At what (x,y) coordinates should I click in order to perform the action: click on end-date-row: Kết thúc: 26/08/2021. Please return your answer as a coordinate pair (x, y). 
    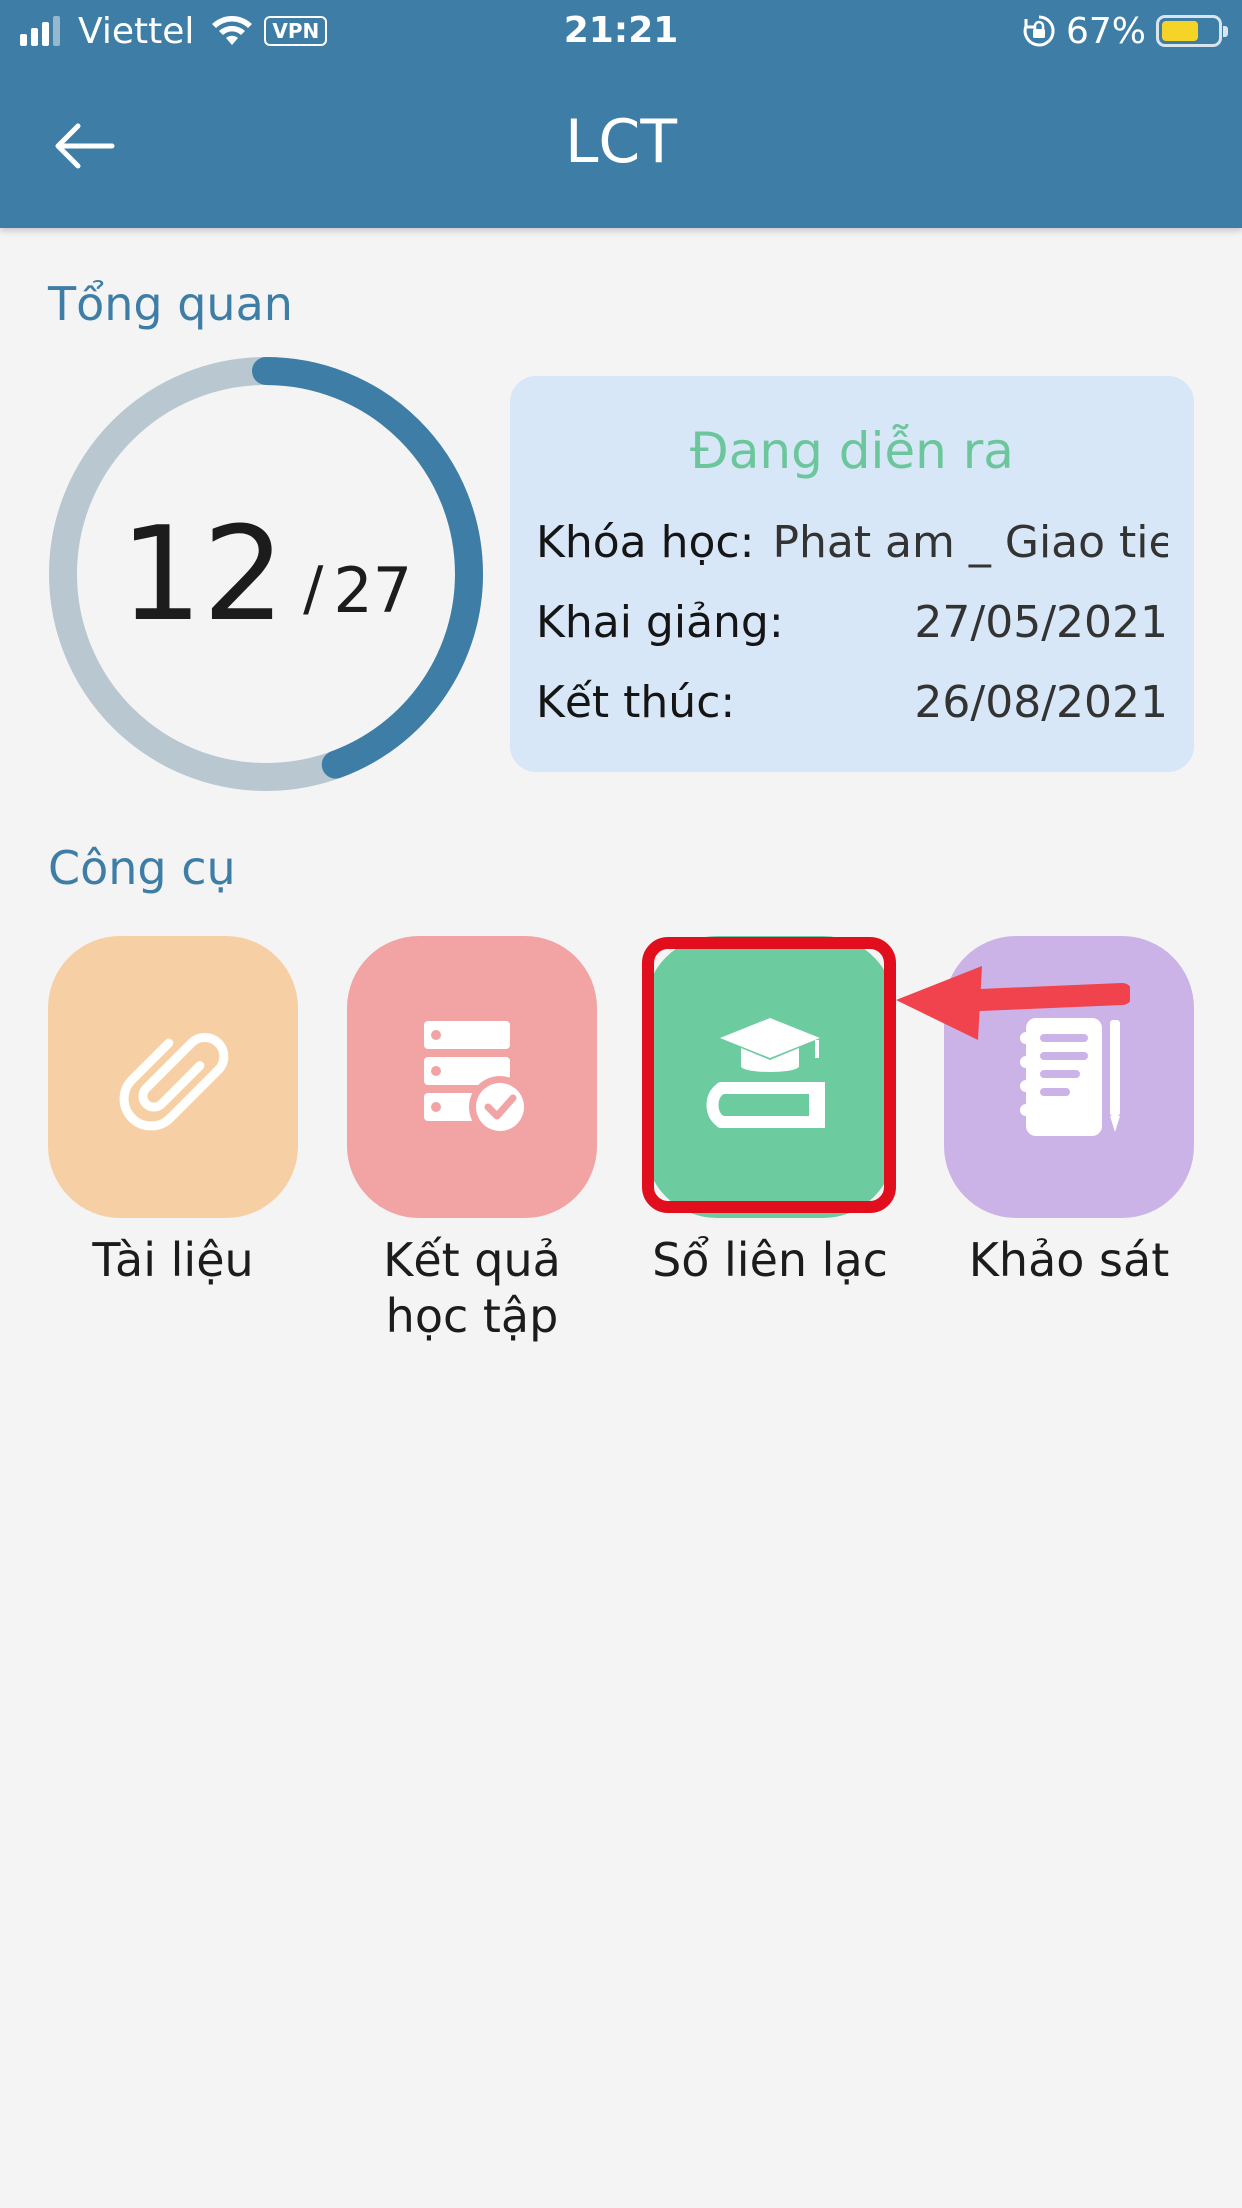
    Looking at the image, I should click on (852, 702).